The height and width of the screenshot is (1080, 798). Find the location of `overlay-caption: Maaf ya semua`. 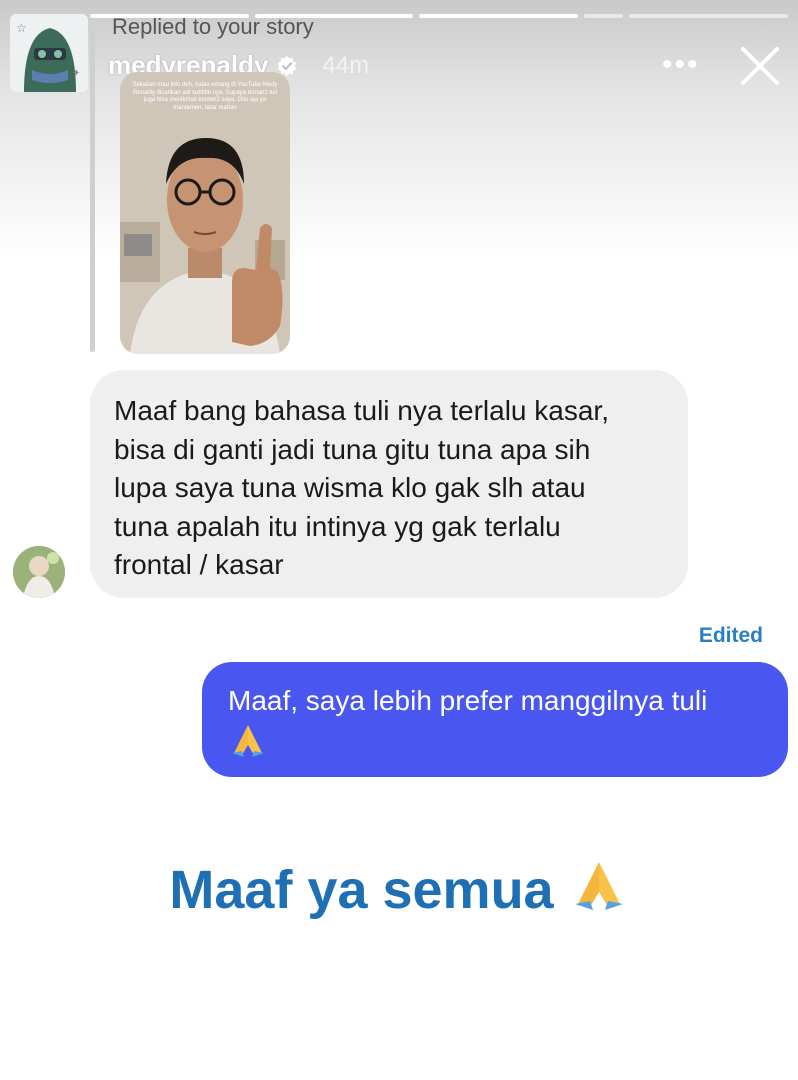

overlay-caption: Maaf ya semua is located at coordinates (399, 889).